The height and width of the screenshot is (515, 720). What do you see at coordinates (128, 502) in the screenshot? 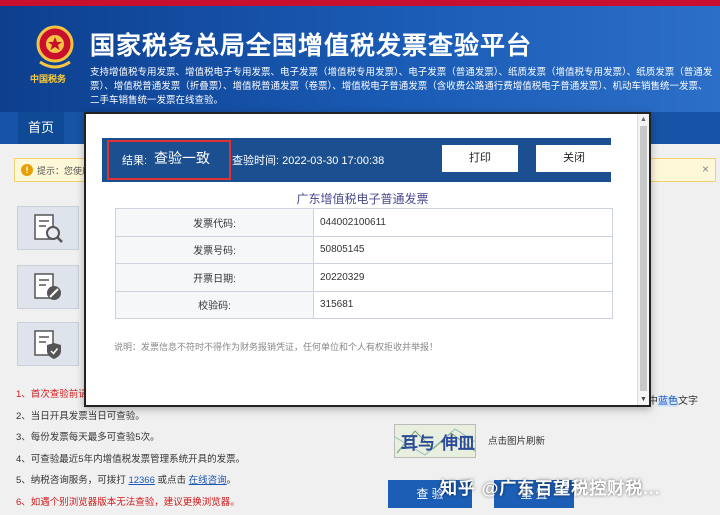
I see `note-6: 6、如遇个别浏览器版本无法查验，建议更换浏览器。` at bounding box center [128, 502].